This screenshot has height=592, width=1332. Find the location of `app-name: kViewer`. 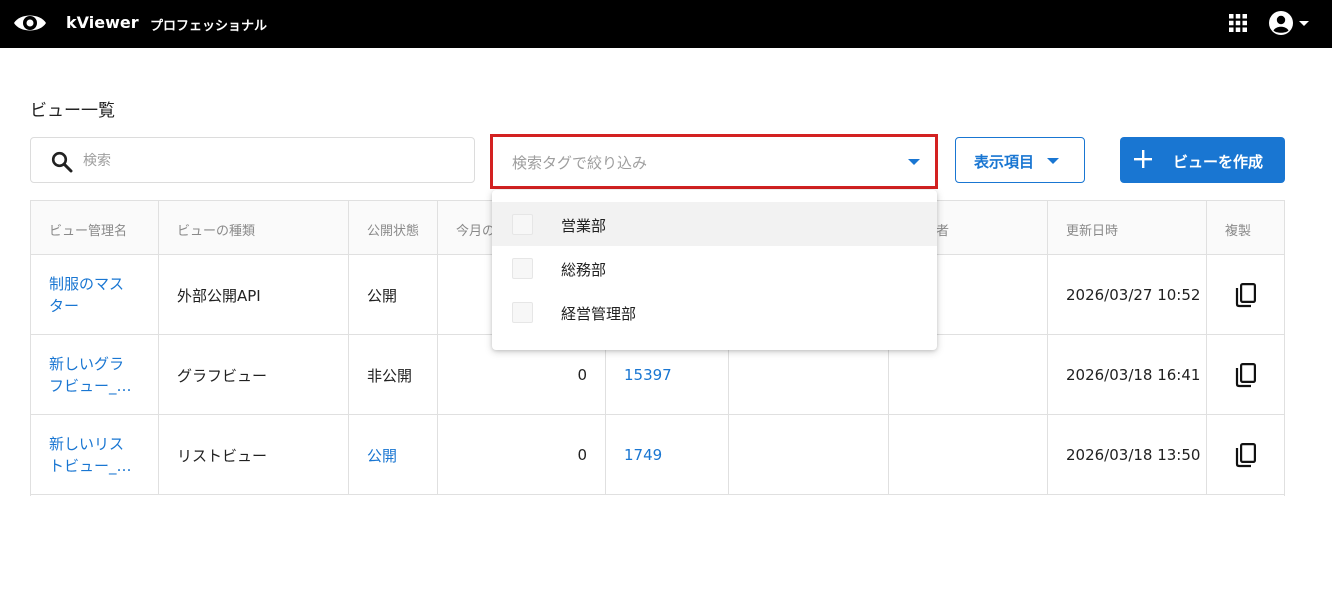

app-name: kViewer is located at coordinates (102, 22).